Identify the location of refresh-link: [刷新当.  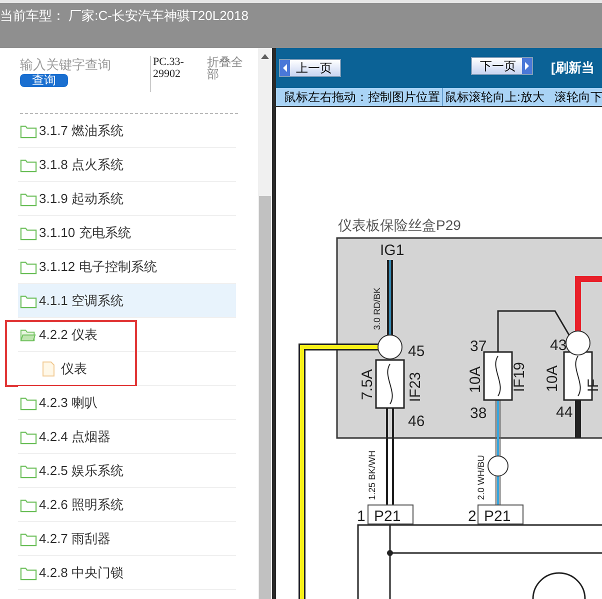
(572, 68).